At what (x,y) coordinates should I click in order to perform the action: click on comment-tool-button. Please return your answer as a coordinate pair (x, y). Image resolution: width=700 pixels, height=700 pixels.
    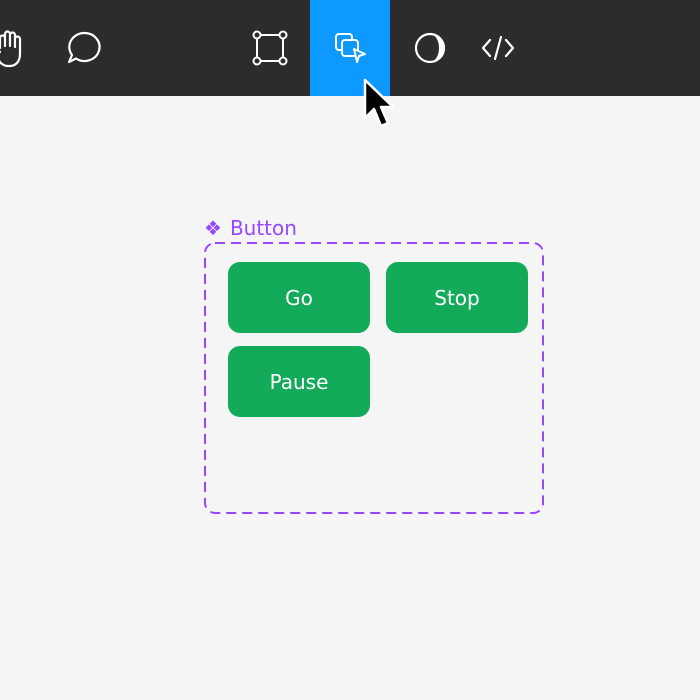
    Looking at the image, I should click on (84, 48).